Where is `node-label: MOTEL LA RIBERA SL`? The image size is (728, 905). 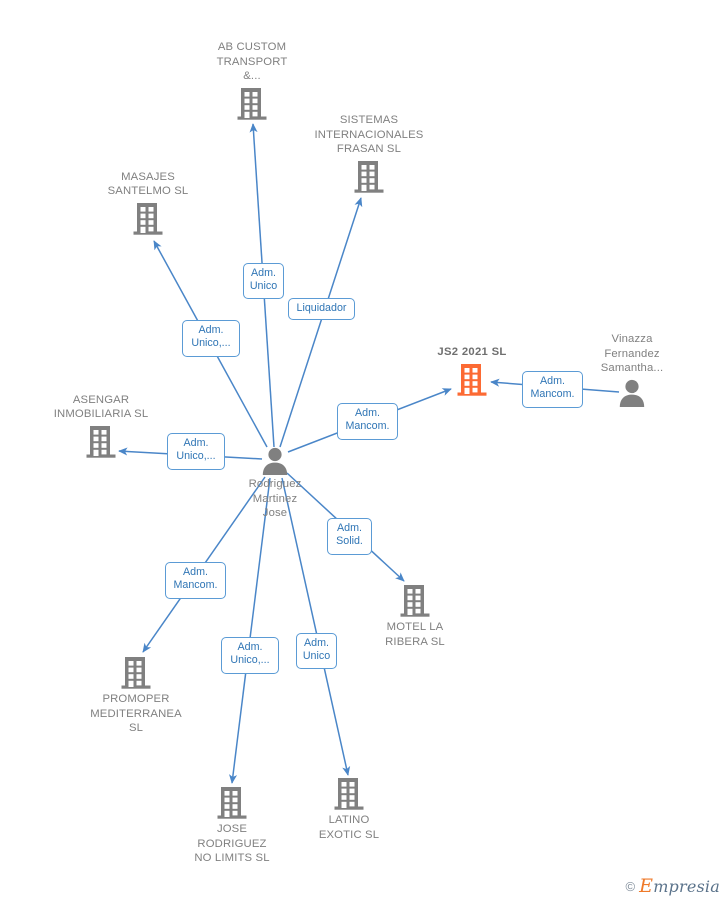 node-label: MOTEL LA RIBERA SL is located at coordinates (415, 634).